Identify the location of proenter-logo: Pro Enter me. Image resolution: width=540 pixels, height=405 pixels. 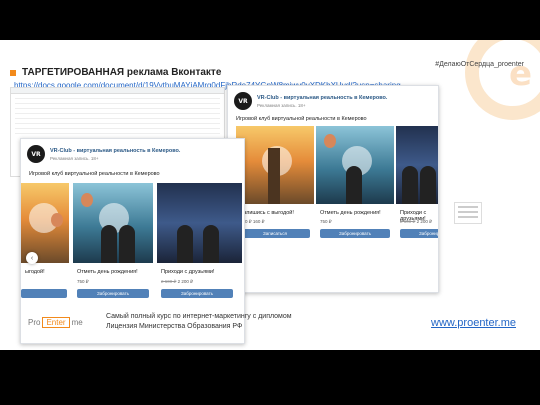
(55, 322).